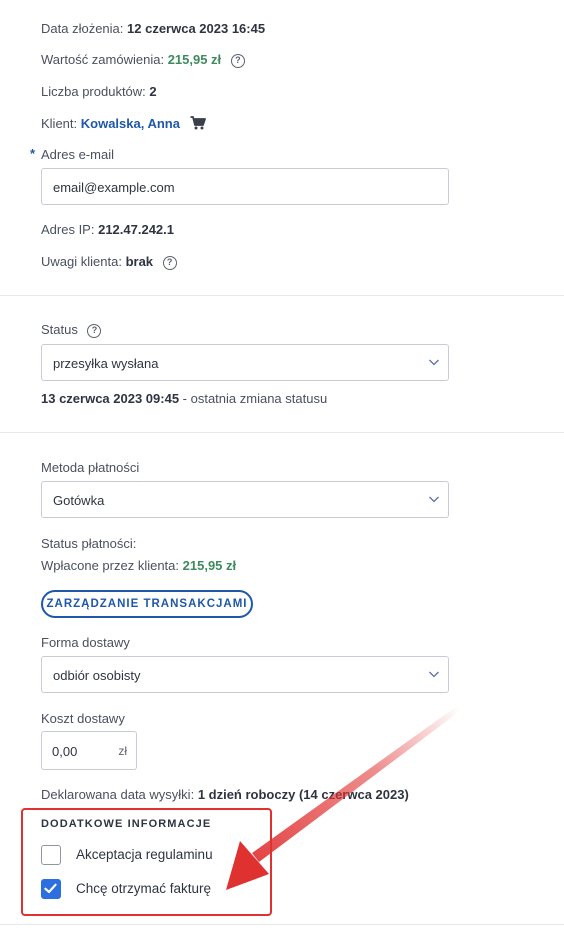 Image resolution: width=564 pixels, height=928 pixels. I want to click on red-arrow-annotation, so click(343, 798).